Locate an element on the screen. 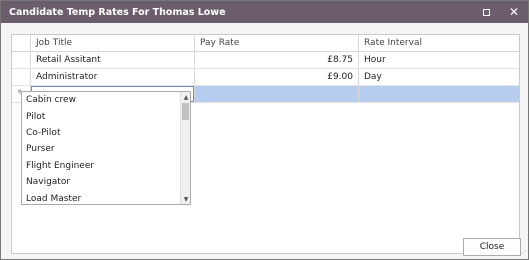 The width and height of the screenshot is (529, 260). maximize-button is located at coordinates (486, 12).